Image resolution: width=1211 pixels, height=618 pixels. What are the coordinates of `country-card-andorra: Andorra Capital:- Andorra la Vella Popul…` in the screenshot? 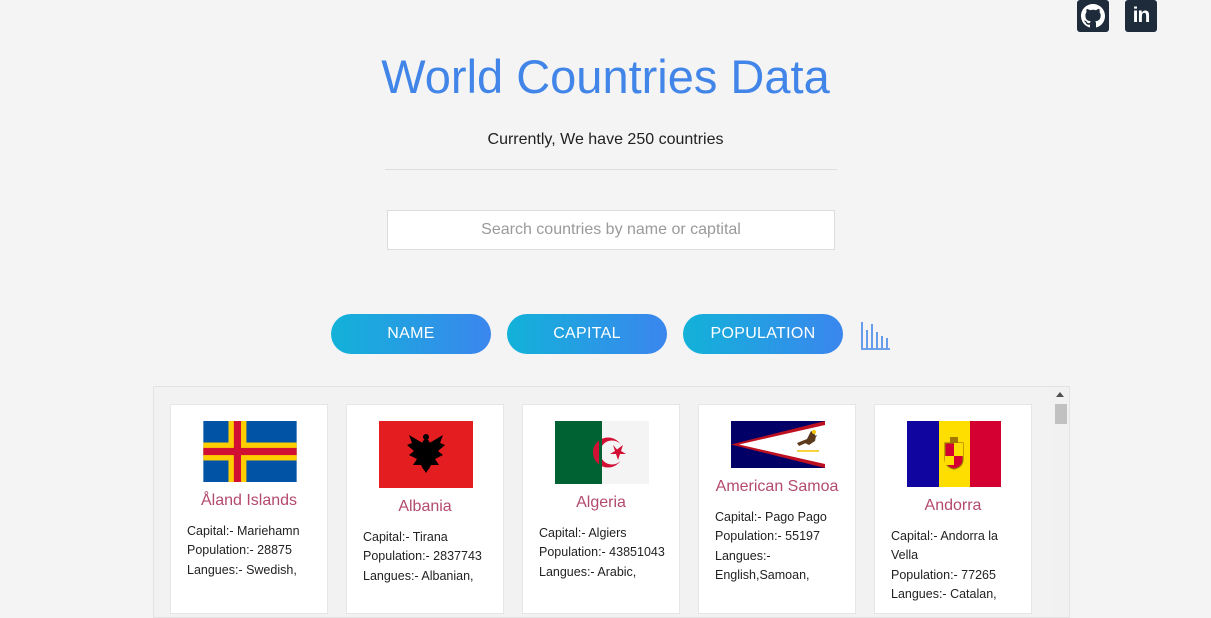 It's located at (953, 509).